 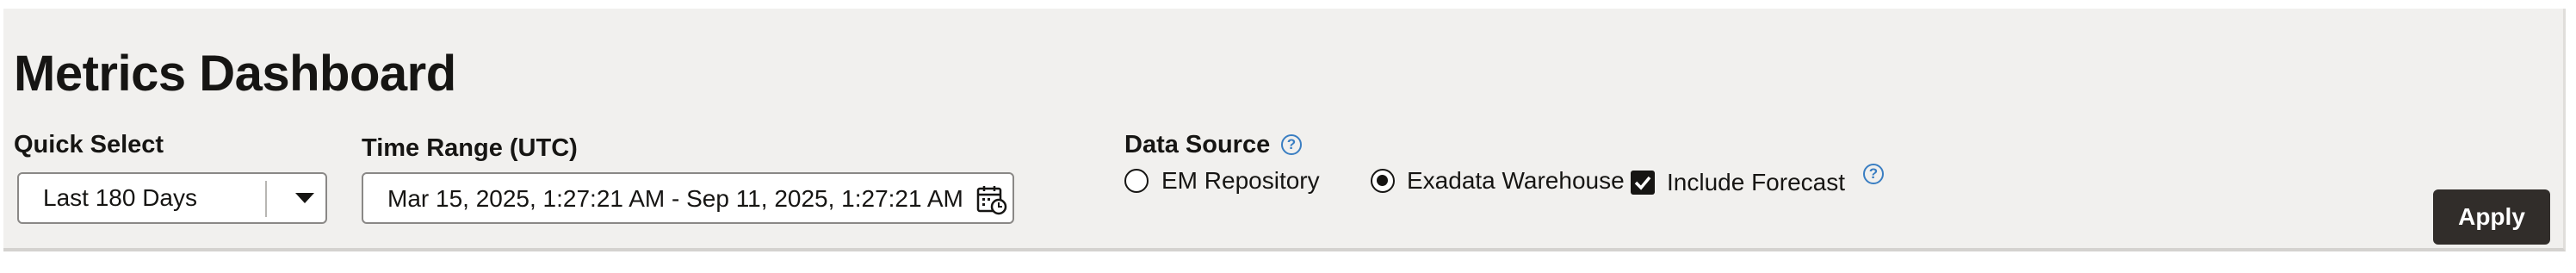 I want to click on quick-select-dropdown: Last 180 Days, so click(x=172, y=198).